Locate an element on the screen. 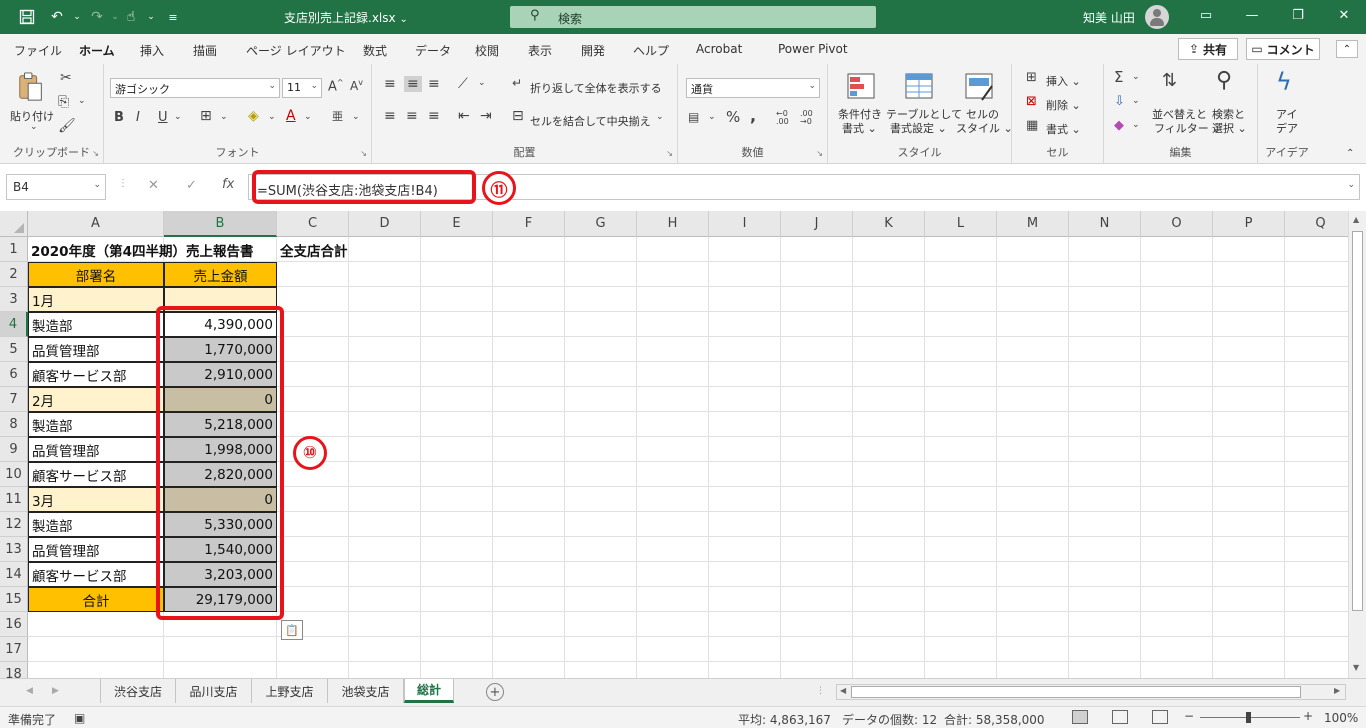 The height and width of the screenshot is (728, 1366). column-header-l: L is located at coordinates (961, 224).